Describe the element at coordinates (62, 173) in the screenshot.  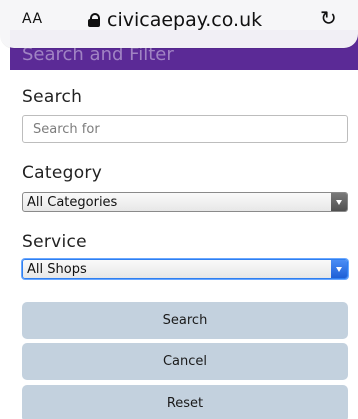
I see `category-label: Category` at that location.